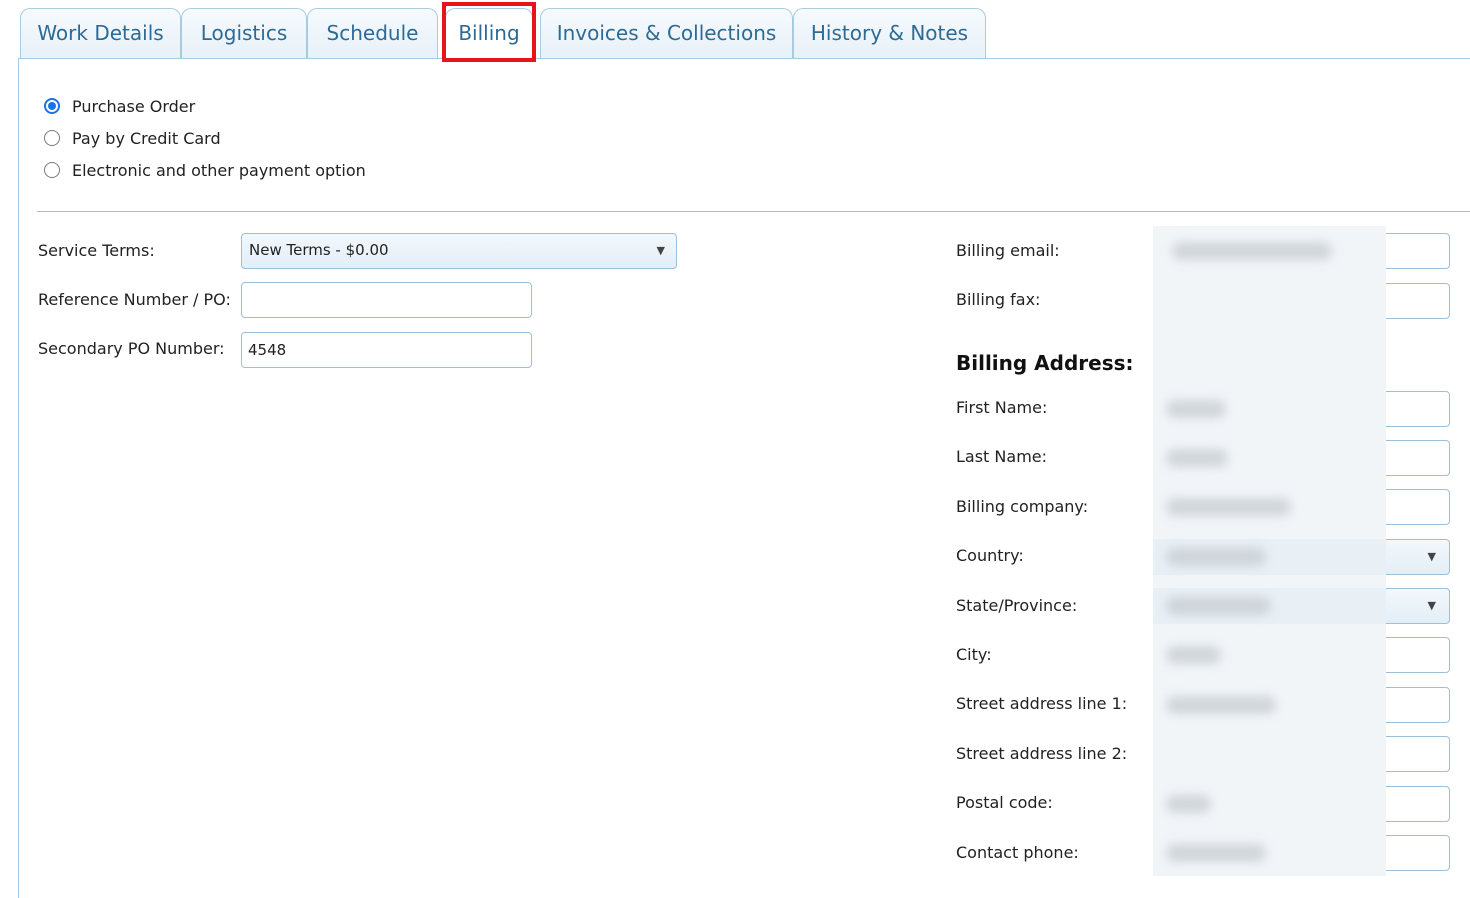 The image size is (1470, 898). What do you see at coordinates (1004, 802) in the screenshot?
I see `postal-code-label: Postal code:` at bounding box center [1004, 802].